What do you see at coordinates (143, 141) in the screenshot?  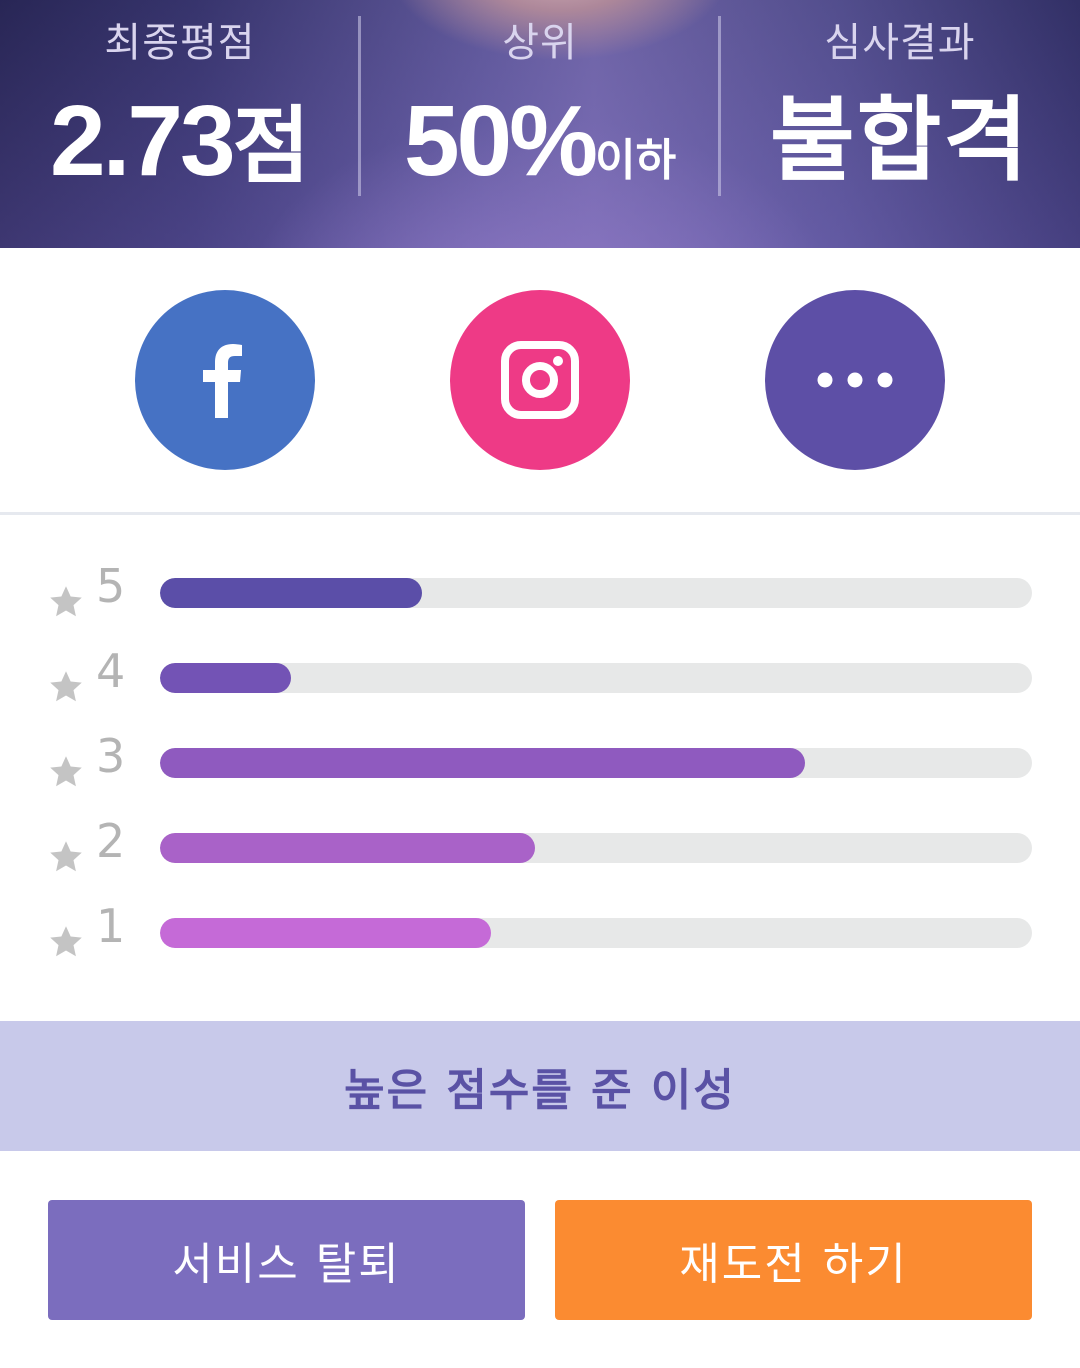 I see `final-score-number: 2.73` at bounding box center [143, 141].